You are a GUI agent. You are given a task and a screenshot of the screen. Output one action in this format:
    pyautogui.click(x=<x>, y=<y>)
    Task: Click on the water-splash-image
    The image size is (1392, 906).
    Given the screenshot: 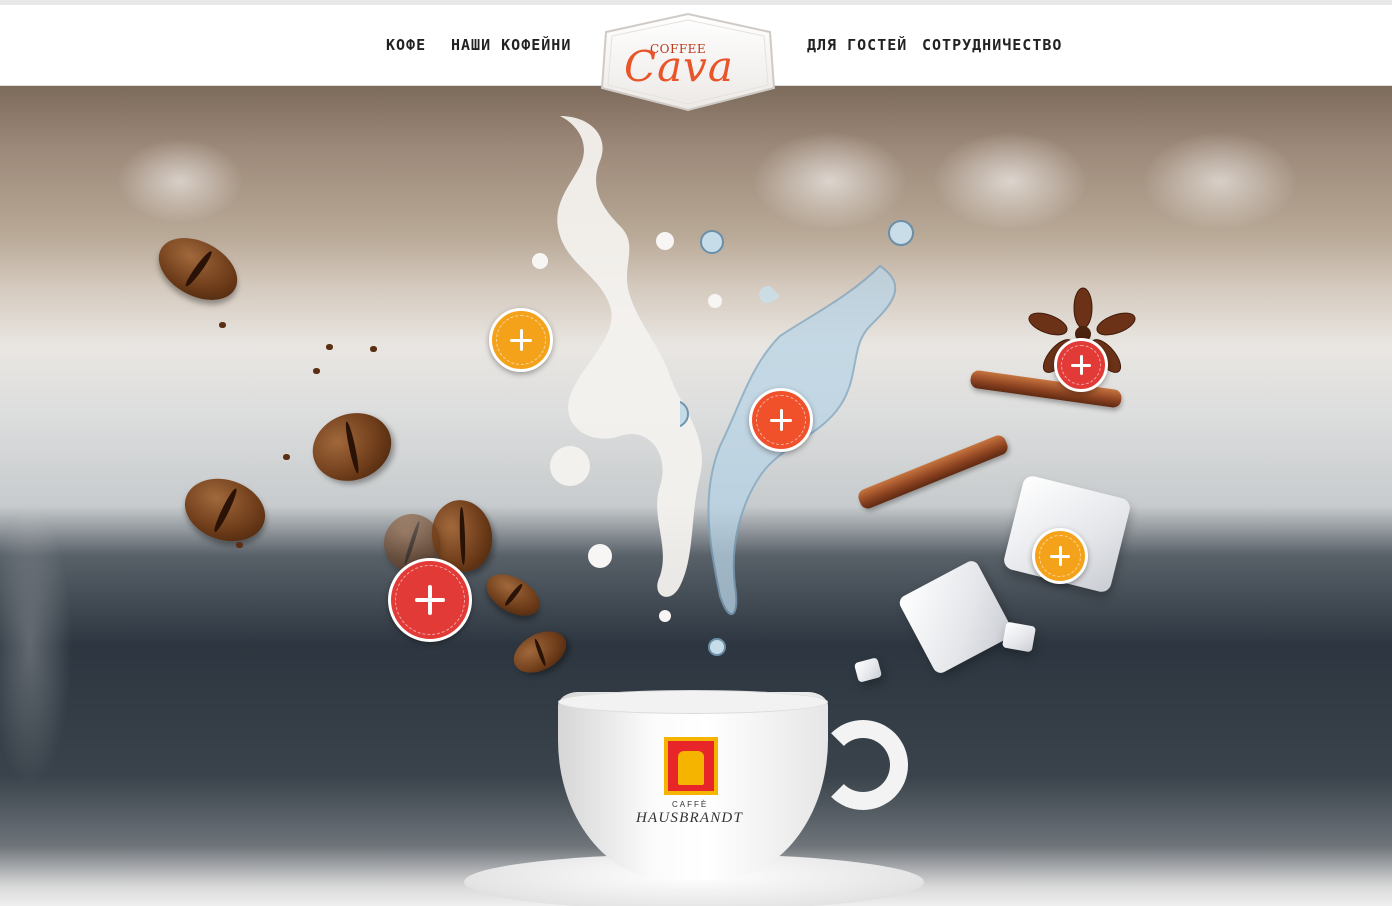 What is the action you would take?
    pyautogui.click(x=788, y=440)
    